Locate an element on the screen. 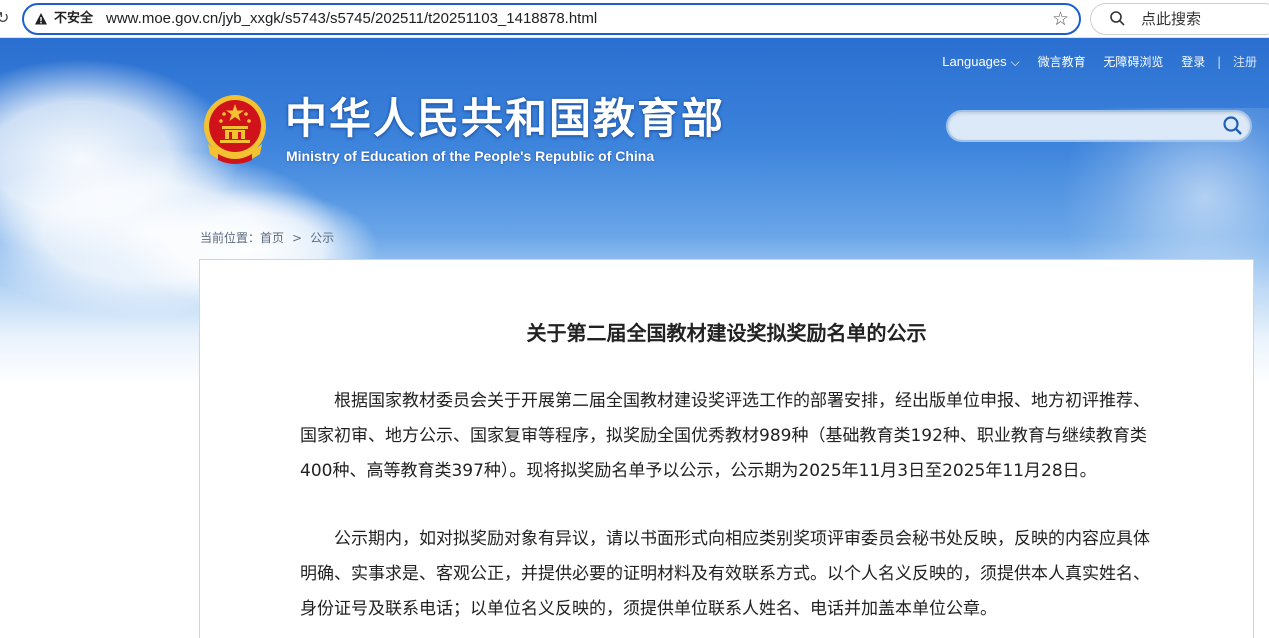 This screenshot has height=638, width=1269. chevron-down-icon: ⌵ is located at coordinates (1015, 62).